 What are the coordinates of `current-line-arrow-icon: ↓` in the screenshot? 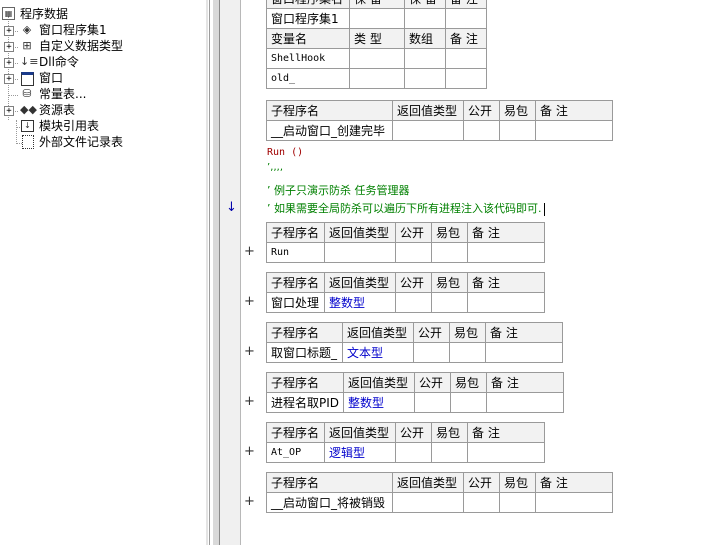 It's located at (231, 207).